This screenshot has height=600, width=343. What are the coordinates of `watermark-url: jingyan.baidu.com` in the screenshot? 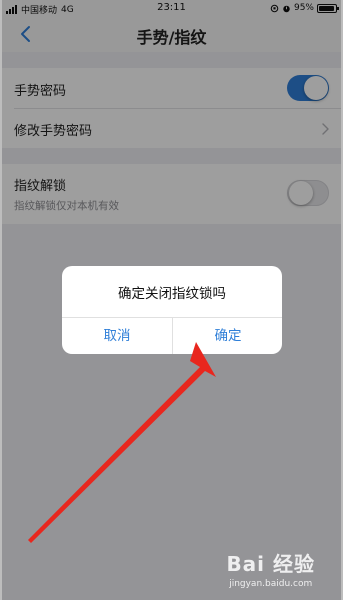 It's located at (271, 584).